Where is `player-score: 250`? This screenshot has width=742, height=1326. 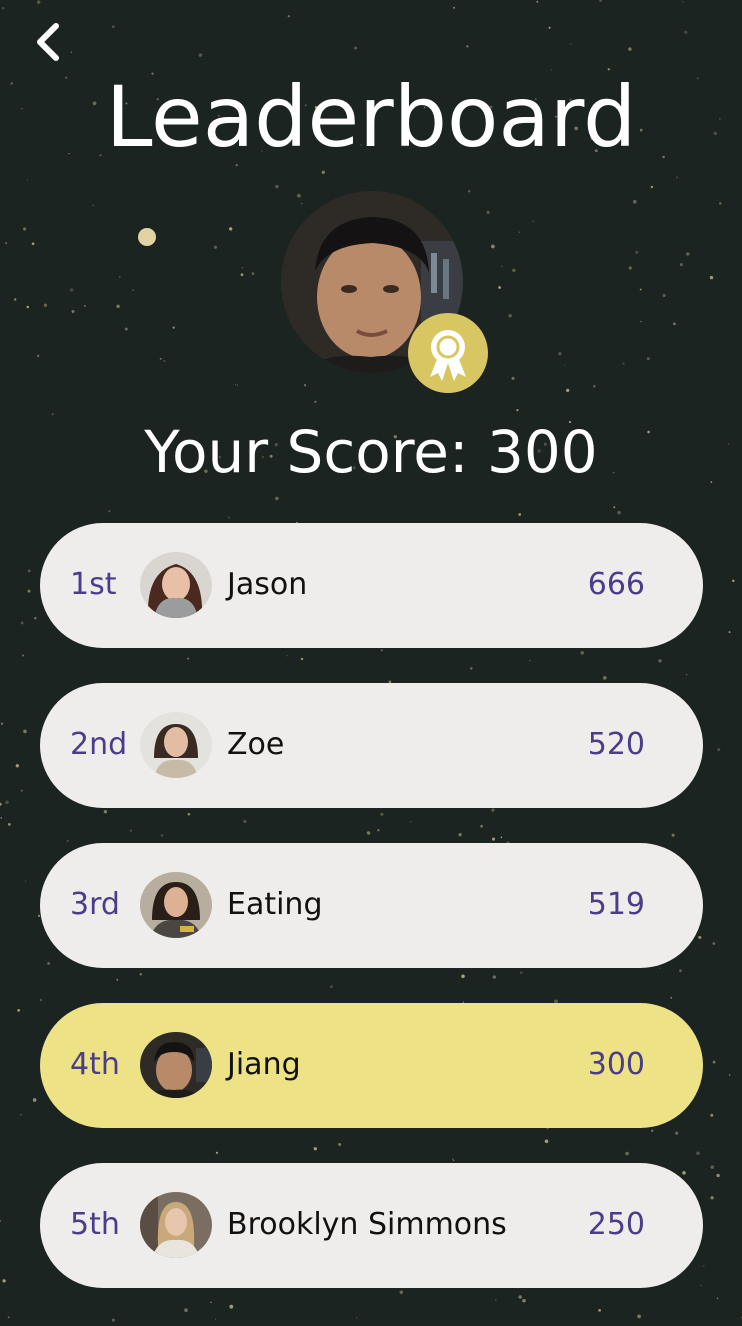 player-score: 250 is located at coordinates (616, 1224).